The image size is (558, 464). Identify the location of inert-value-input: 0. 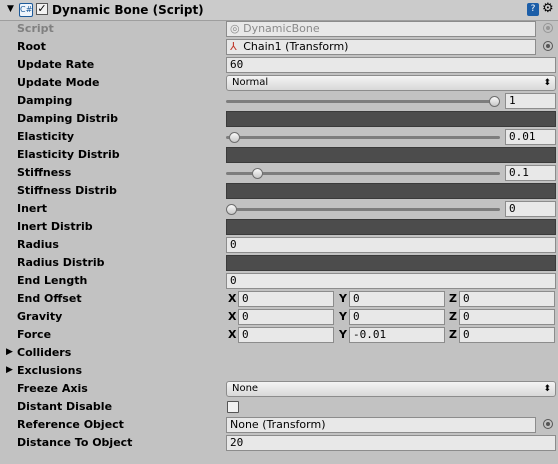
(530, 209).